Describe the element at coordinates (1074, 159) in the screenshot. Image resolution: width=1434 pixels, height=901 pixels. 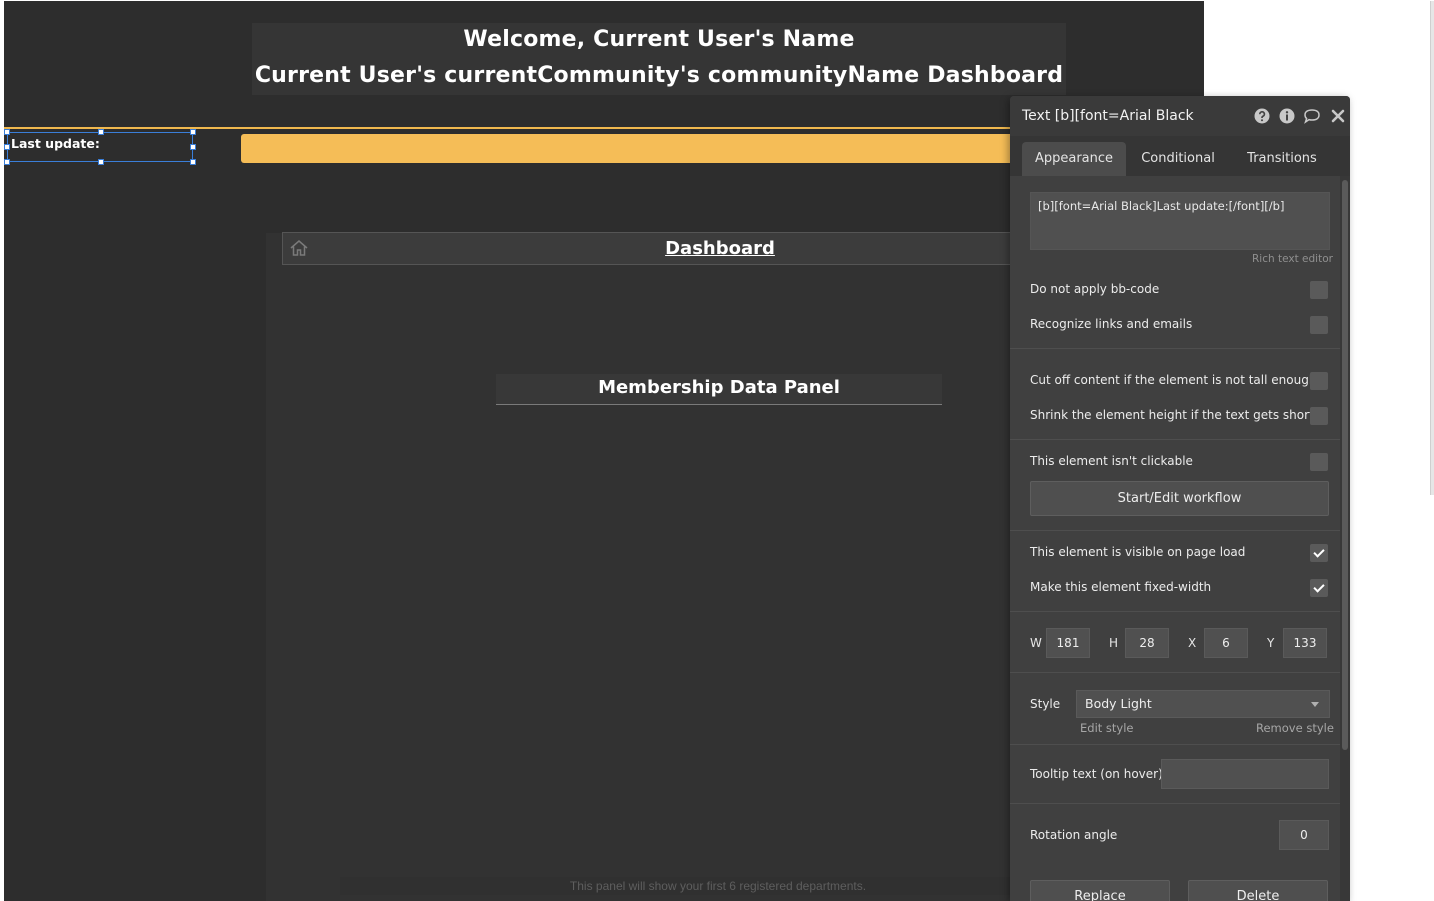
I see `tab-appearance: Appearance` at that location.